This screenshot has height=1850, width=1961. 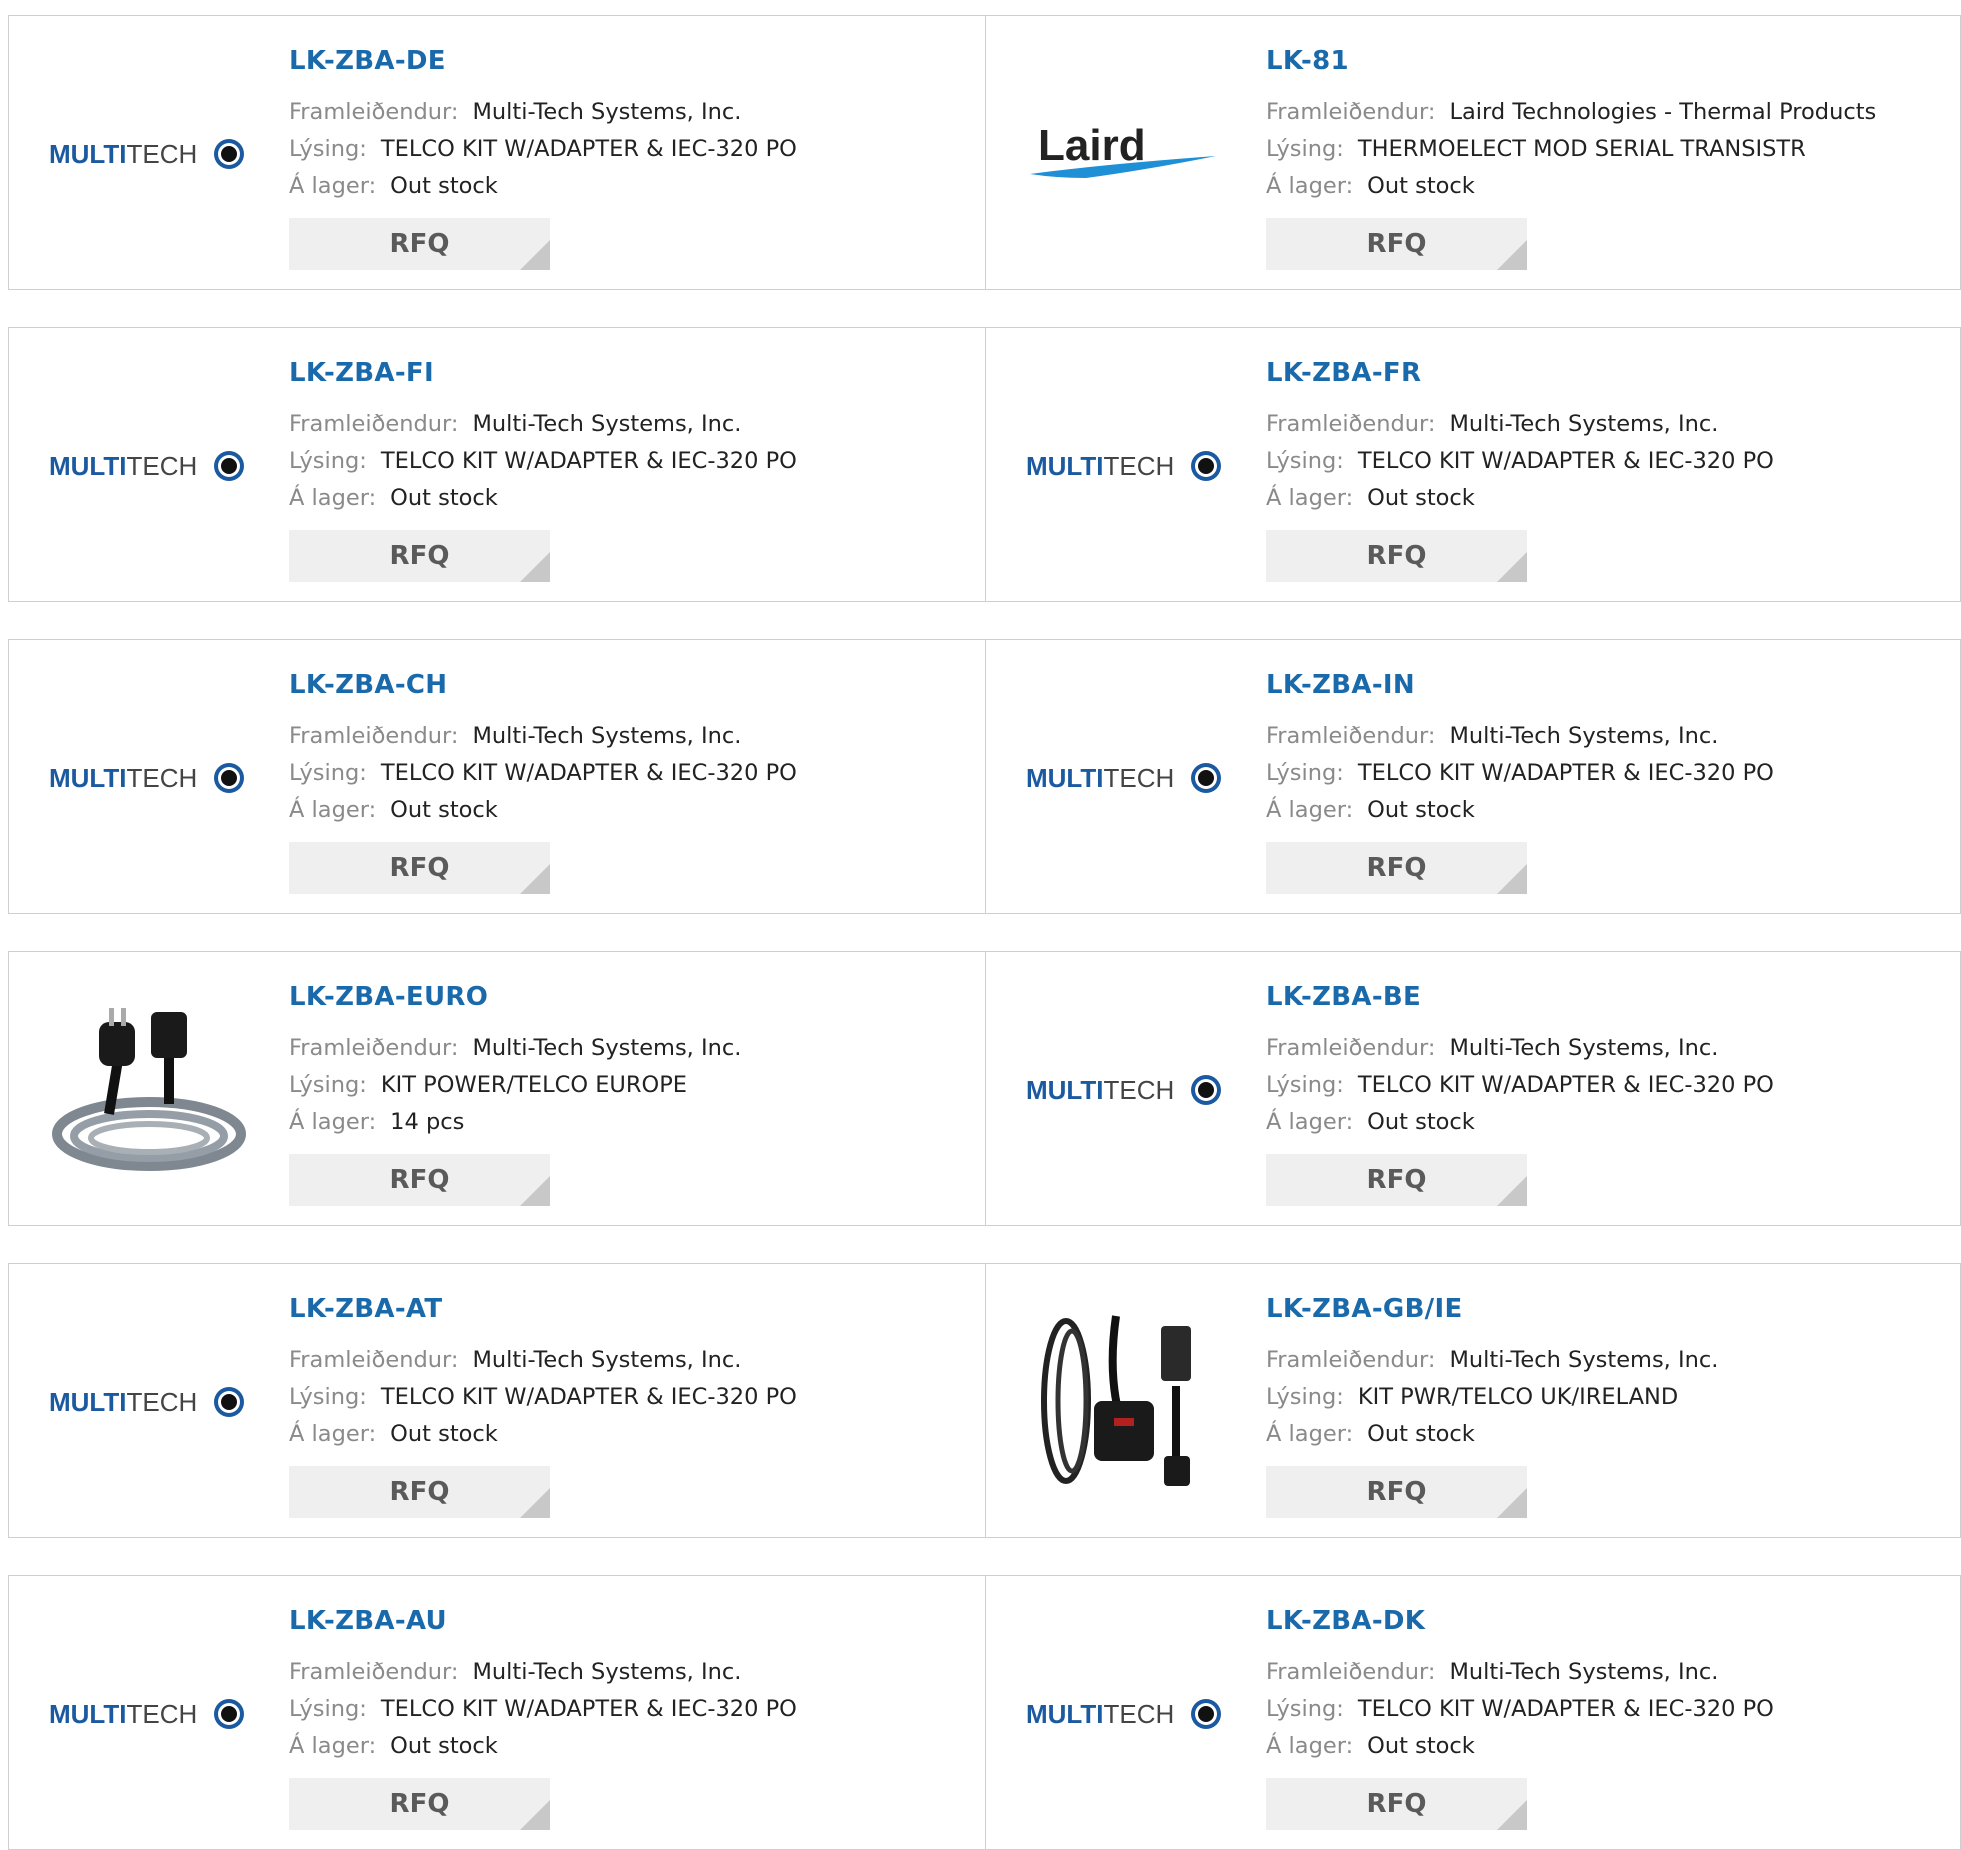 I want to click on product-part-link: LK-ZBA-FI, so click(x=632, y=373).